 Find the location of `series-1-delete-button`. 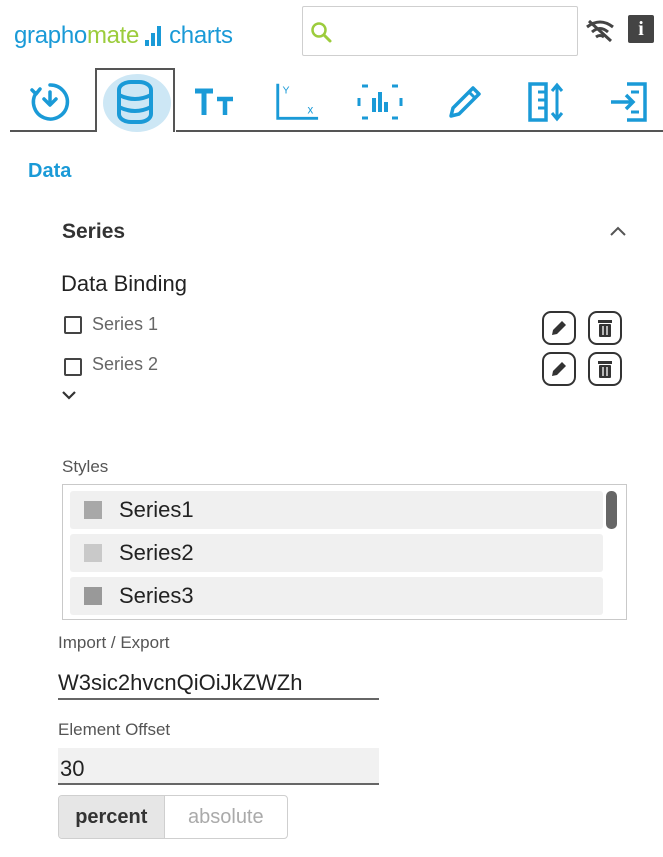

series-1-delete-button is located at coordinates (605, 328).